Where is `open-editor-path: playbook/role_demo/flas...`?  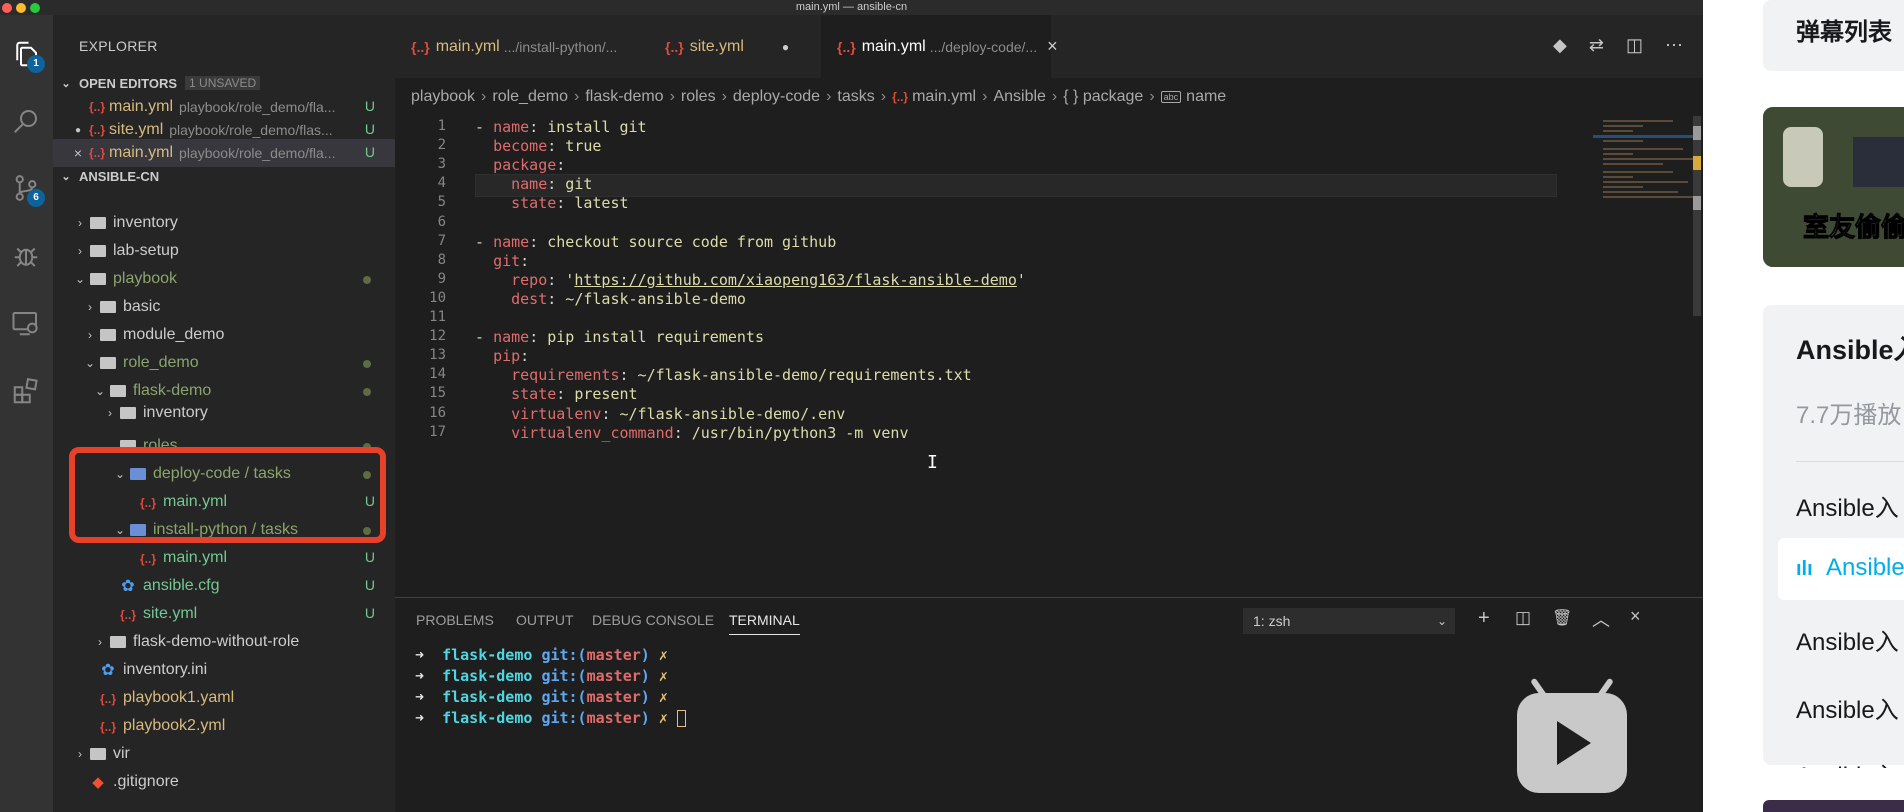 open-editor-path: playbook/role_demo/flas... is located at coordinates (251, 130).